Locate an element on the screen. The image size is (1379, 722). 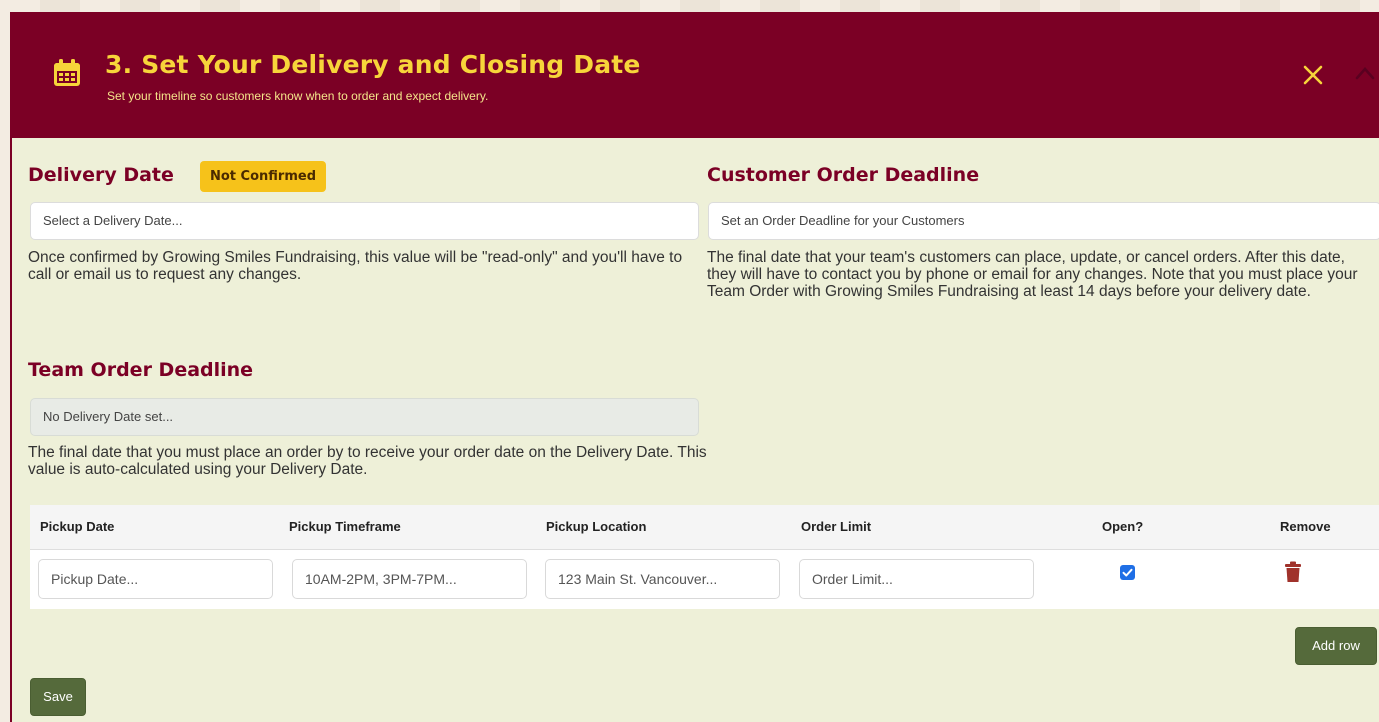
trash-icon is located at coordinates (1293, 572).